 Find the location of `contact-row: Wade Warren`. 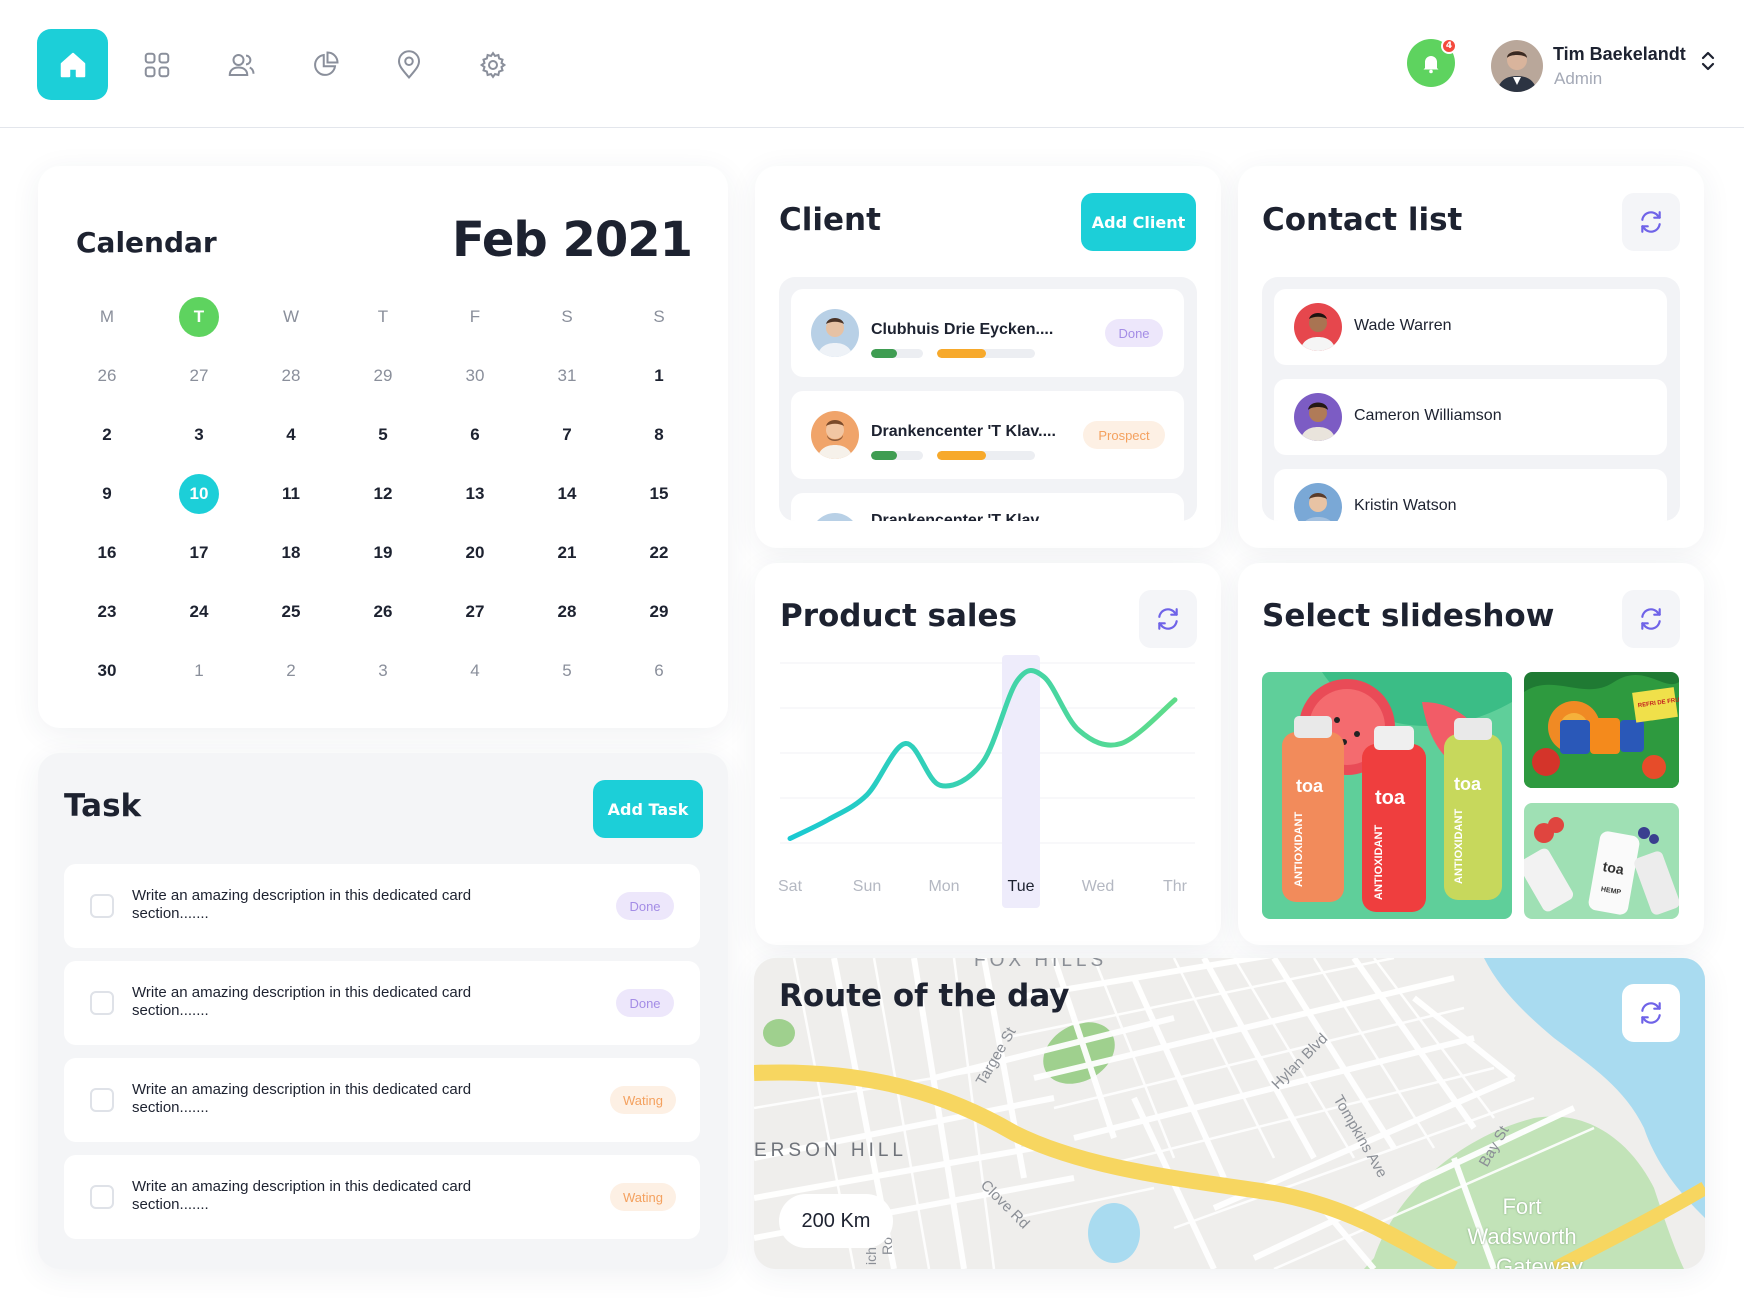

contact-row: Wade Warren is located at coordinates (1470, 327).